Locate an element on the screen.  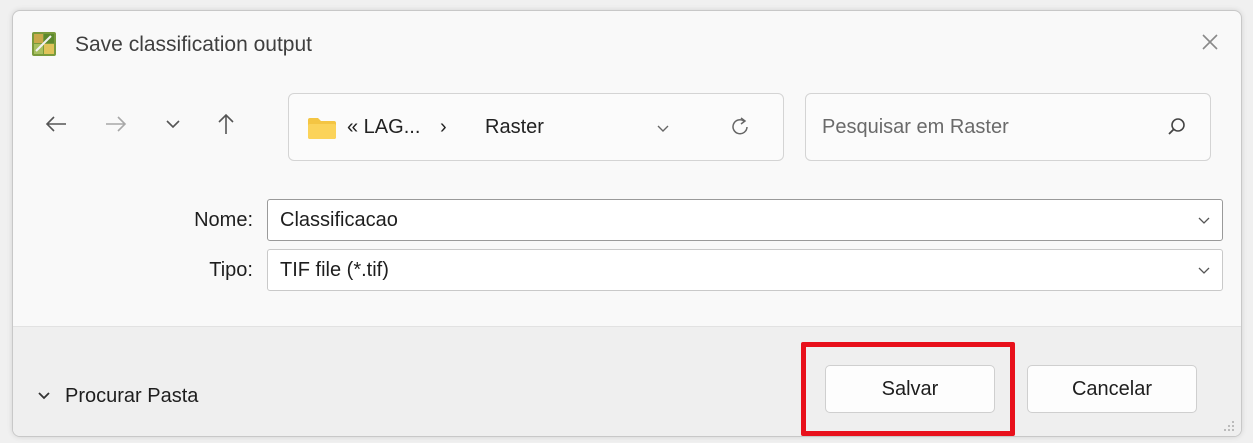
arrow-left-icon is located at coordinates (56, 124).